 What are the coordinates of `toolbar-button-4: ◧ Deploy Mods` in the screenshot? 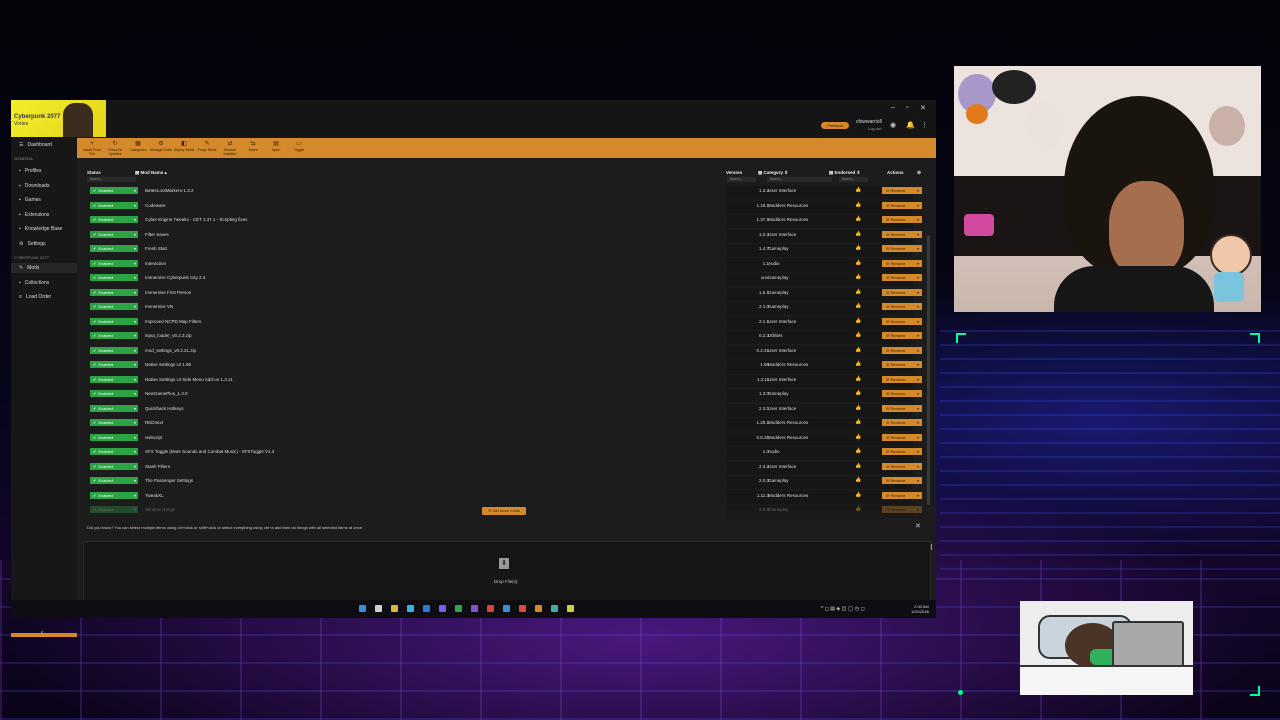 It's located at (184, 146).